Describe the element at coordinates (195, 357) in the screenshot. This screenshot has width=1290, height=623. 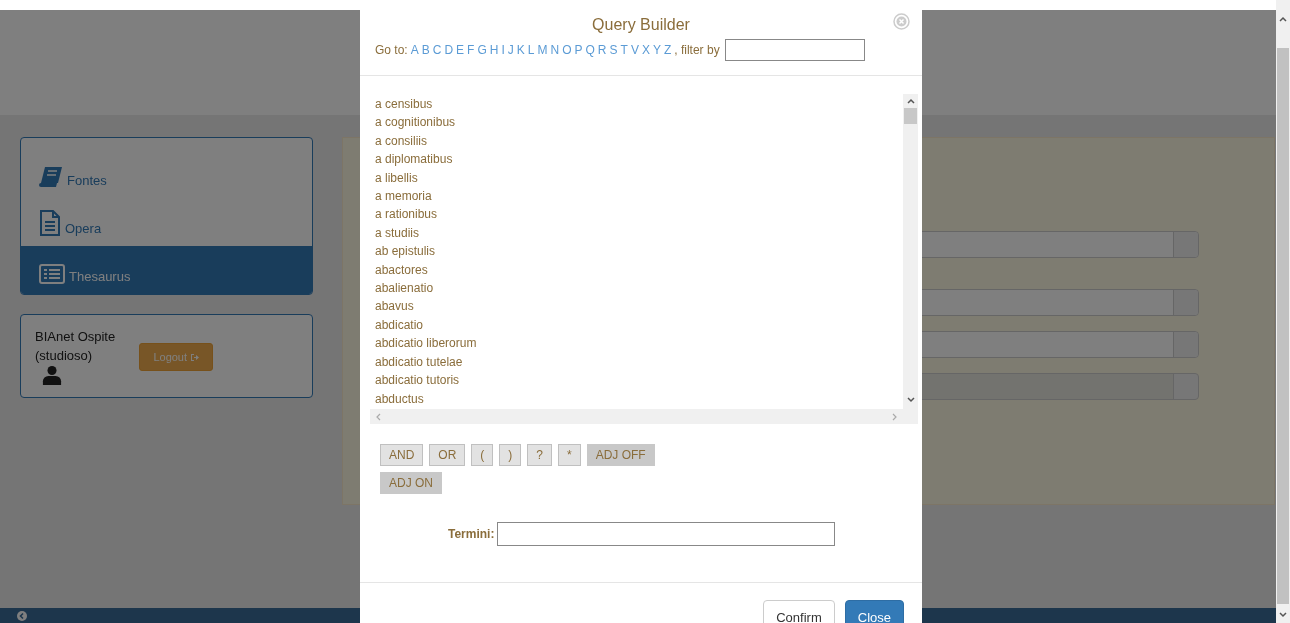
I see `sign-out-icon` at that location.